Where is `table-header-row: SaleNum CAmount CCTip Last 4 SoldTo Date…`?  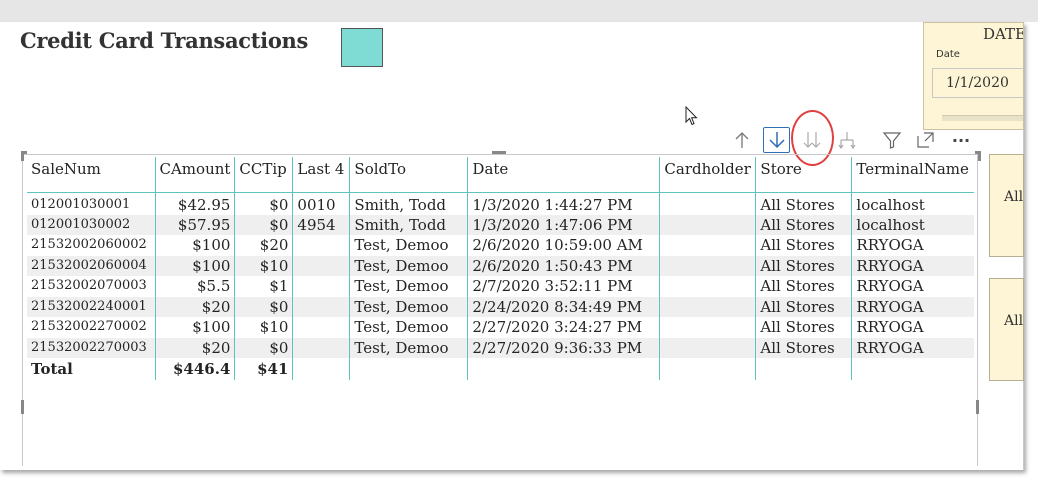 table-header-row: SaleNum CAmount CCTip Last 4 SoldTo Date… is located at coordinates (500, 175).